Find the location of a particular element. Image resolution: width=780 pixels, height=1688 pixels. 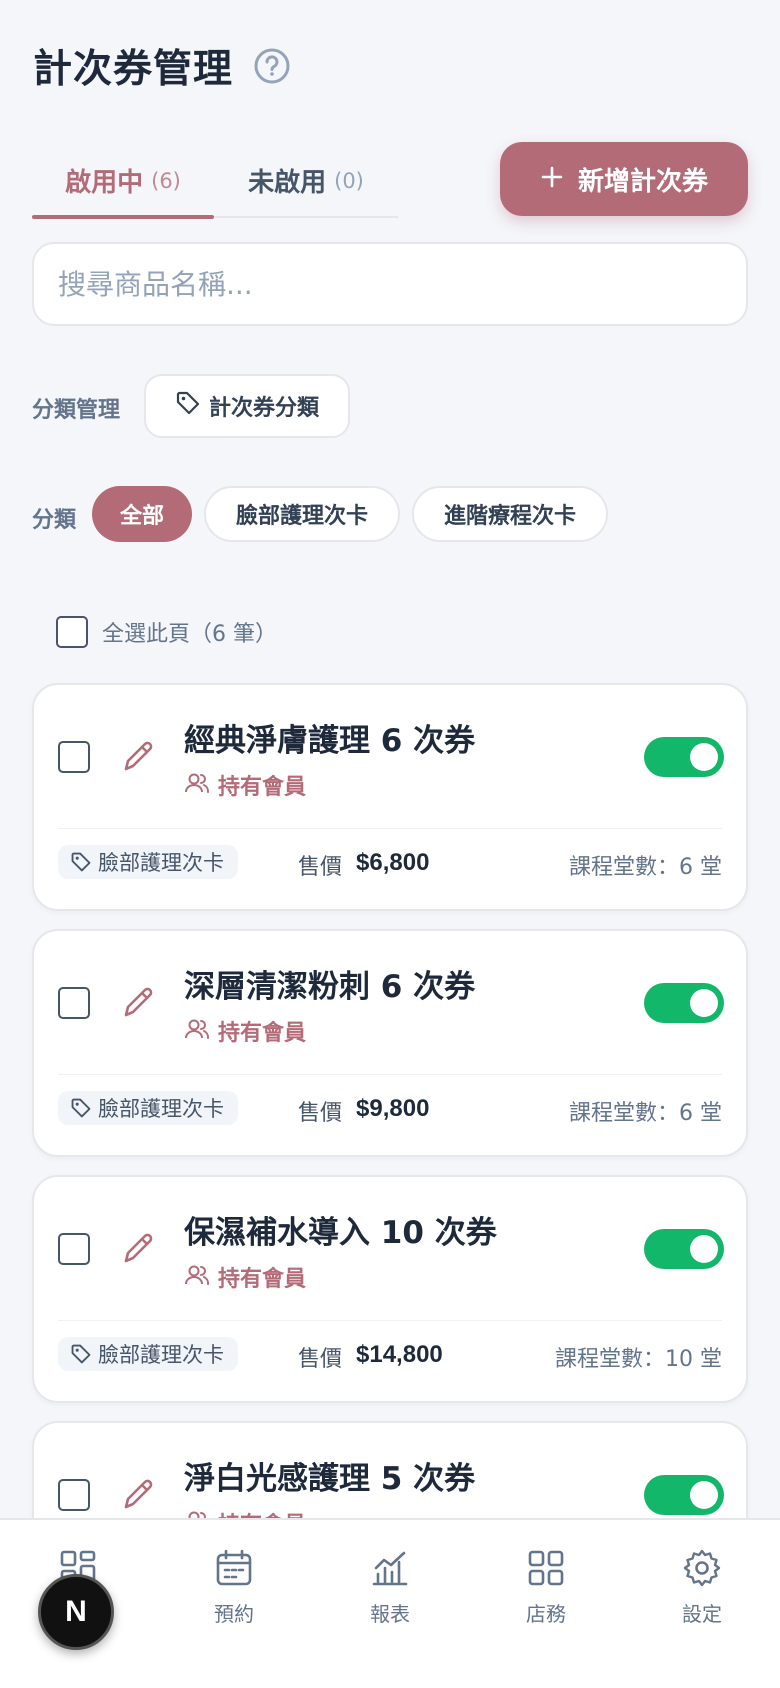

select-all-row: 全選此頁（6 筆） is located at coordinates (166, 632).